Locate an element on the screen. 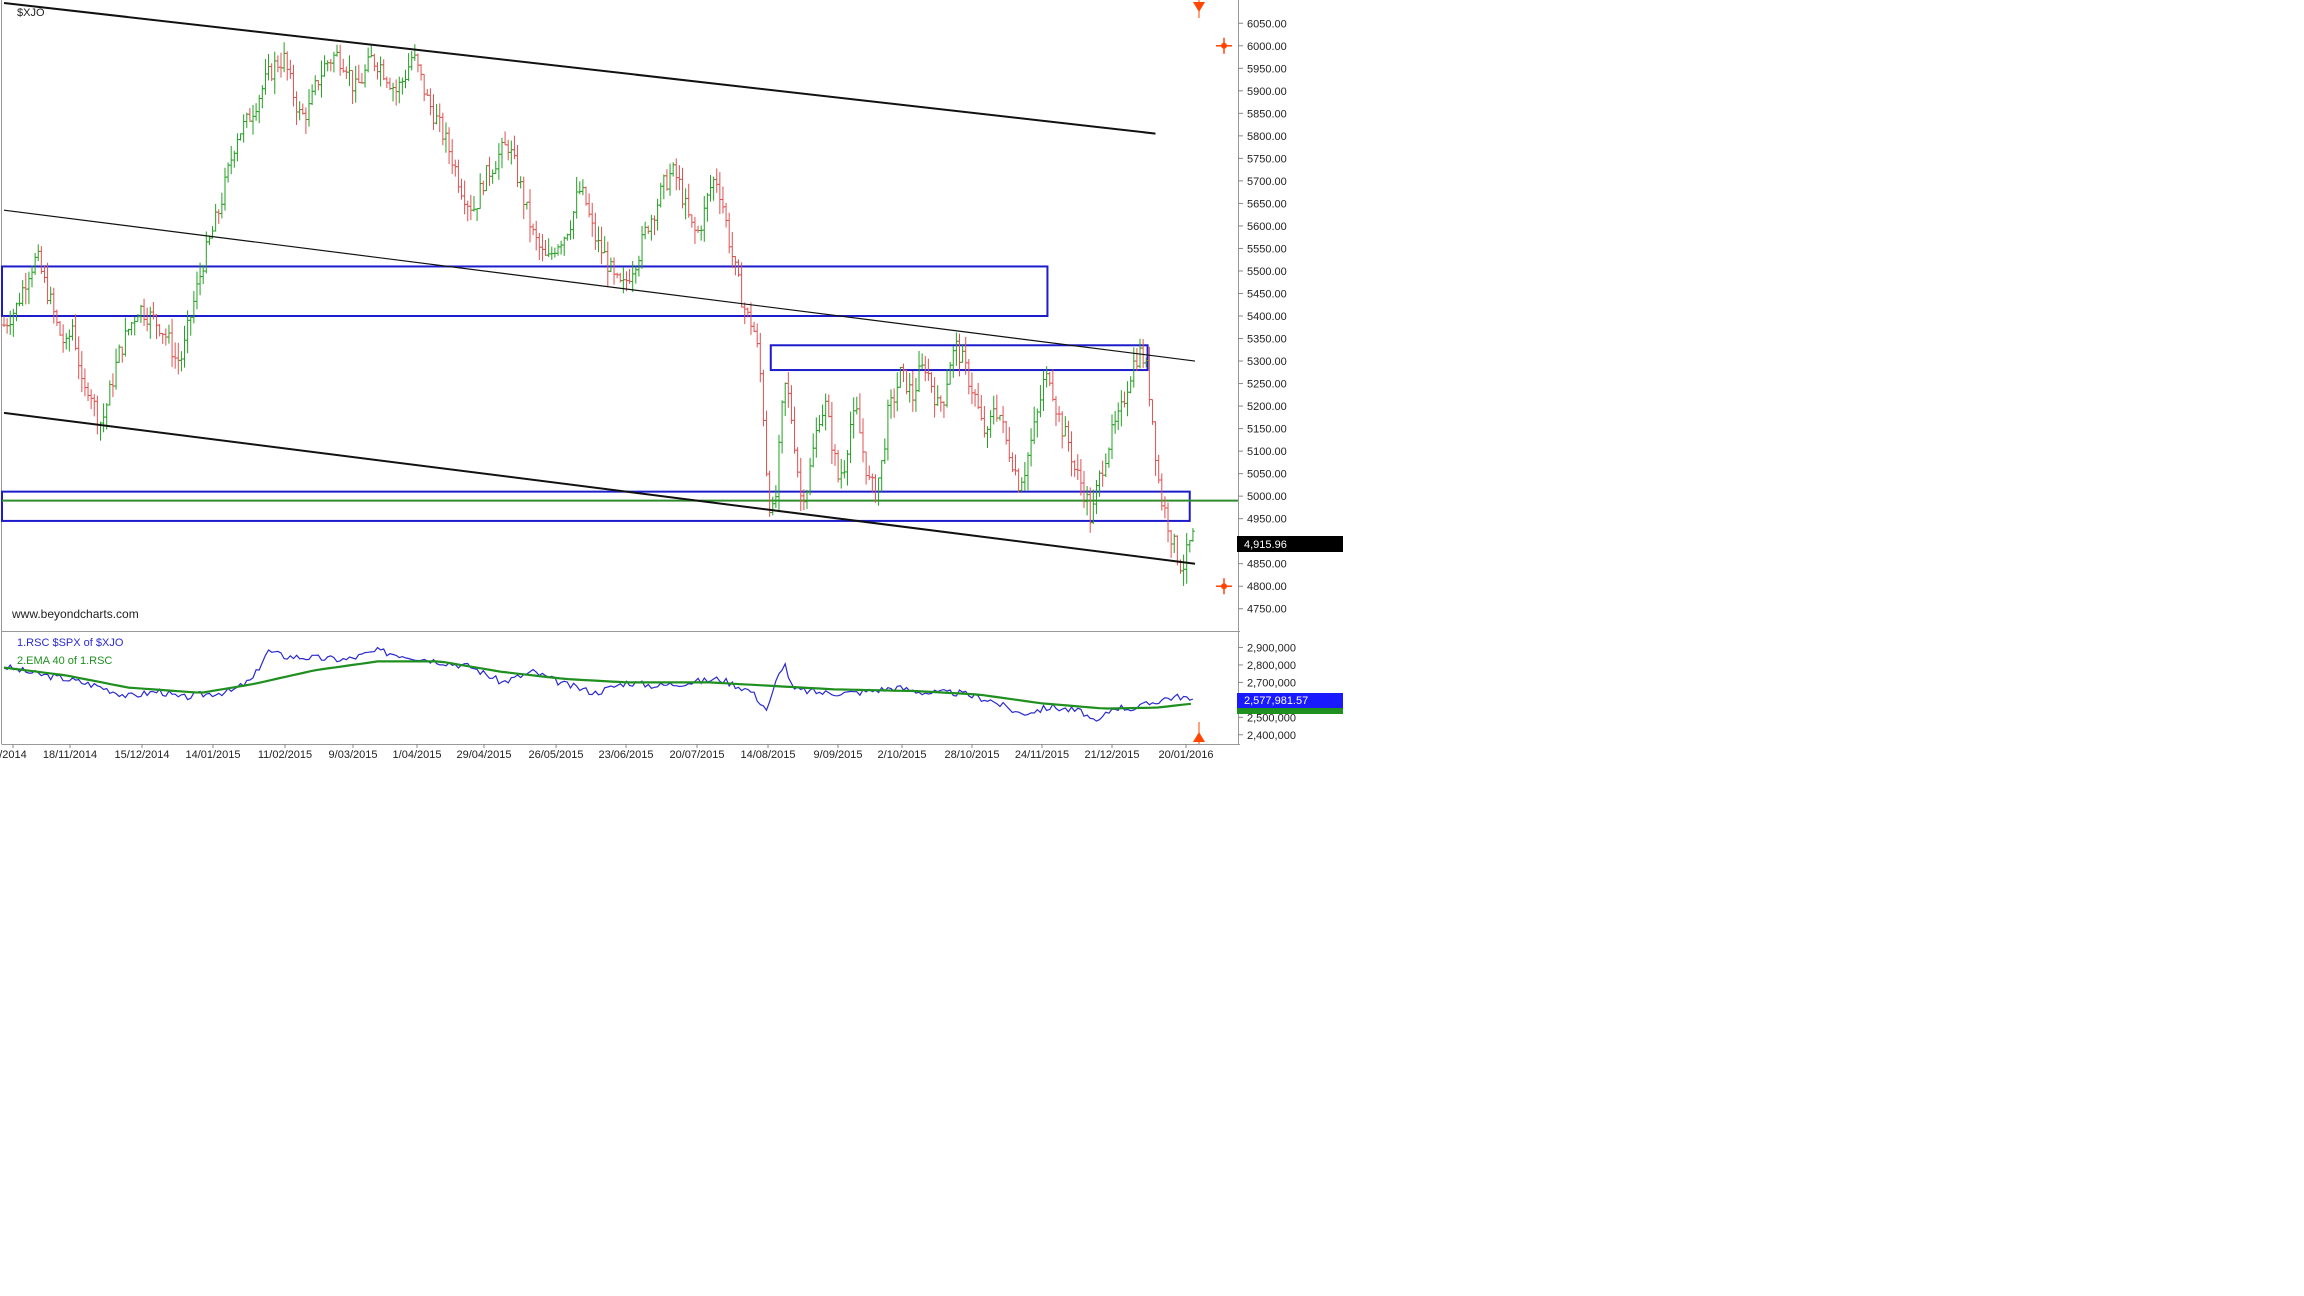 The height and width of the screenshot is (1296, 2304). price-tick-label: 5350.00 is located at coordinates (1267, 340).